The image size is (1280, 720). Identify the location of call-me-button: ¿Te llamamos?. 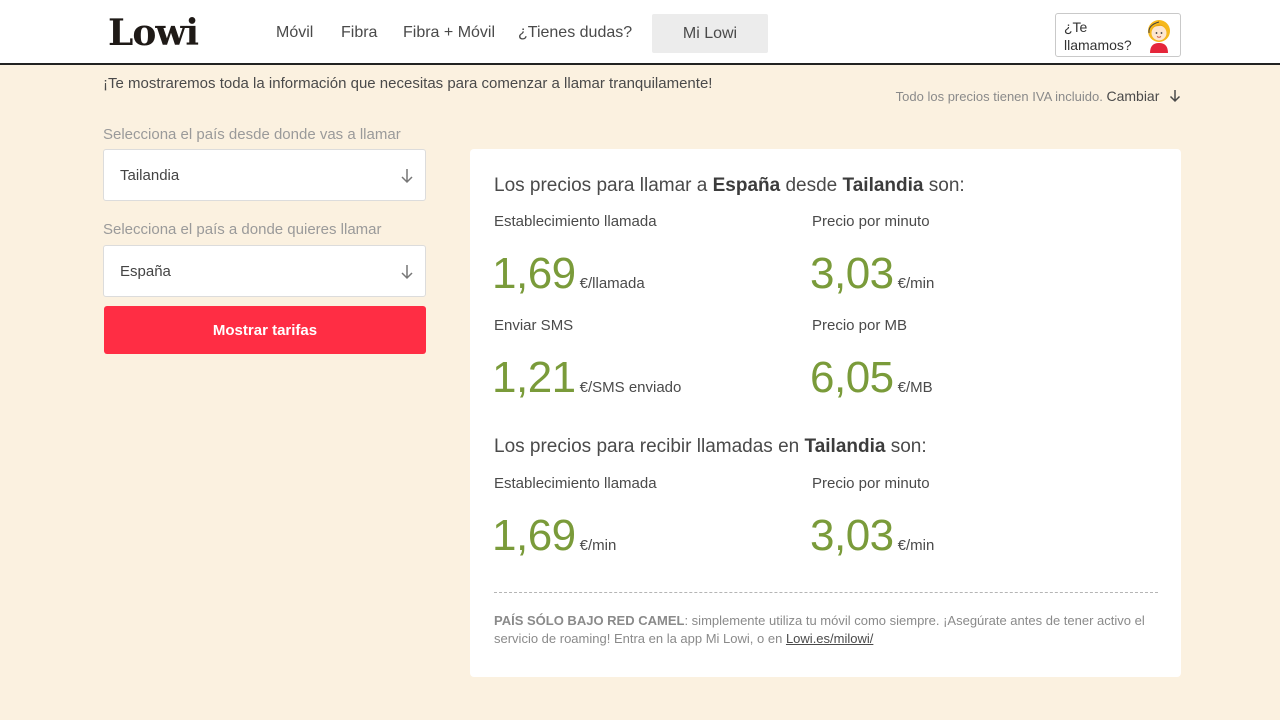
(1118, 35).